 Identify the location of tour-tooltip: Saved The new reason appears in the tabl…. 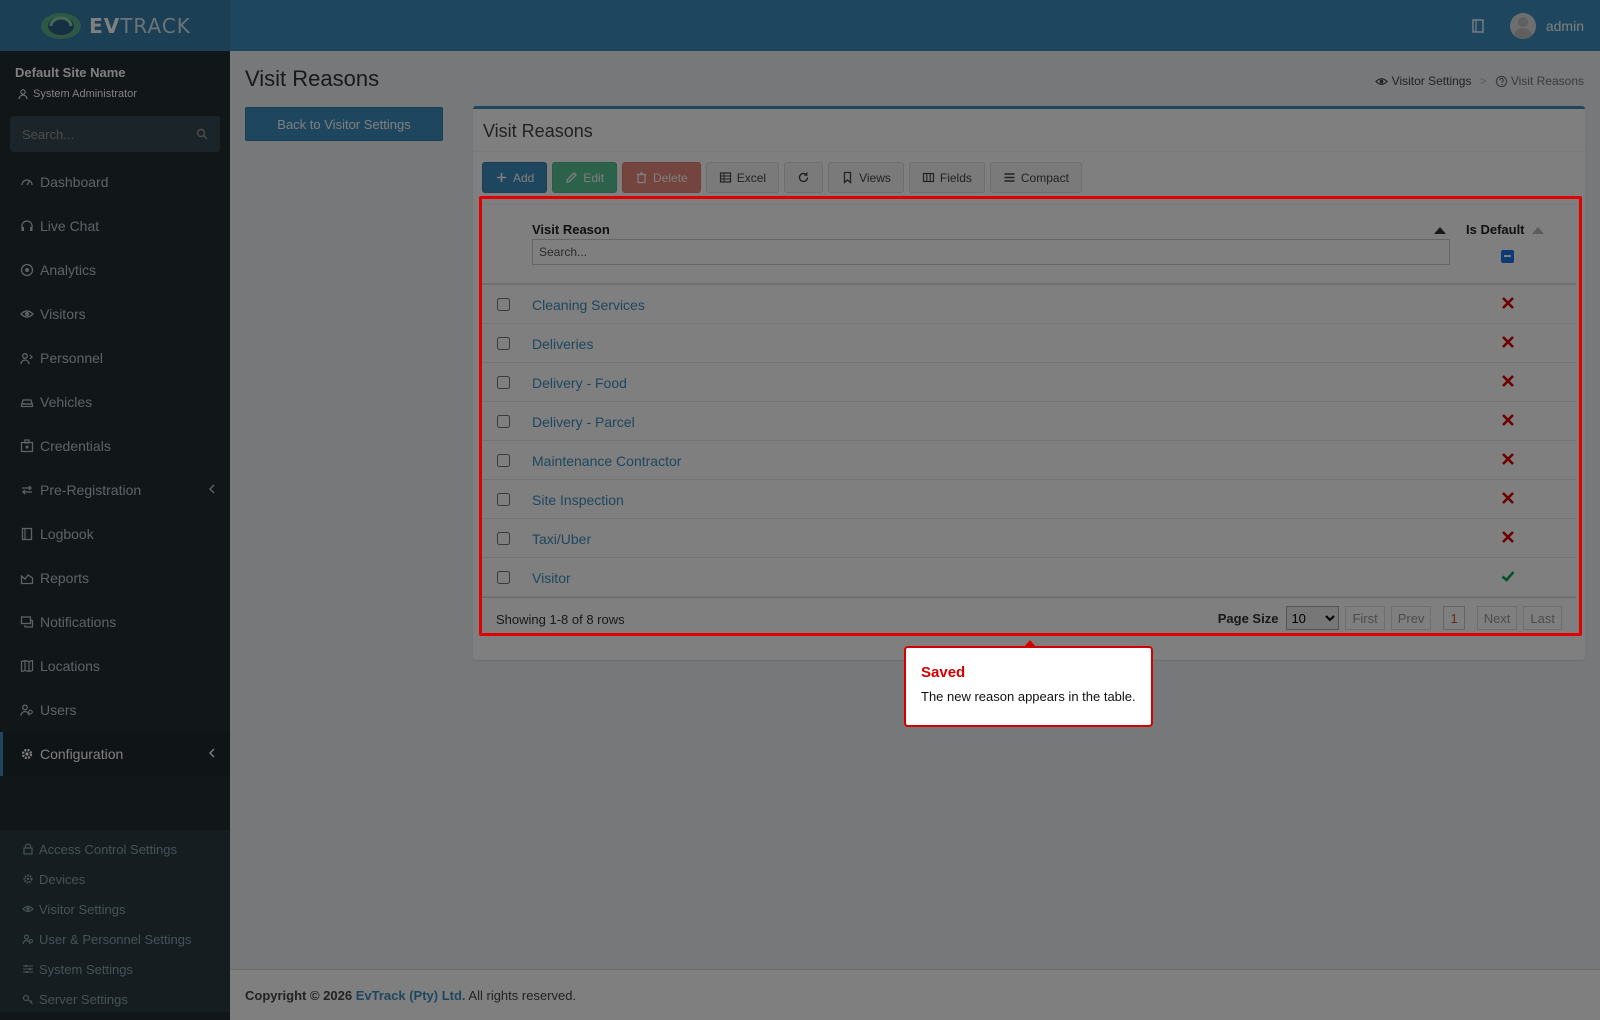
(1028, 683).